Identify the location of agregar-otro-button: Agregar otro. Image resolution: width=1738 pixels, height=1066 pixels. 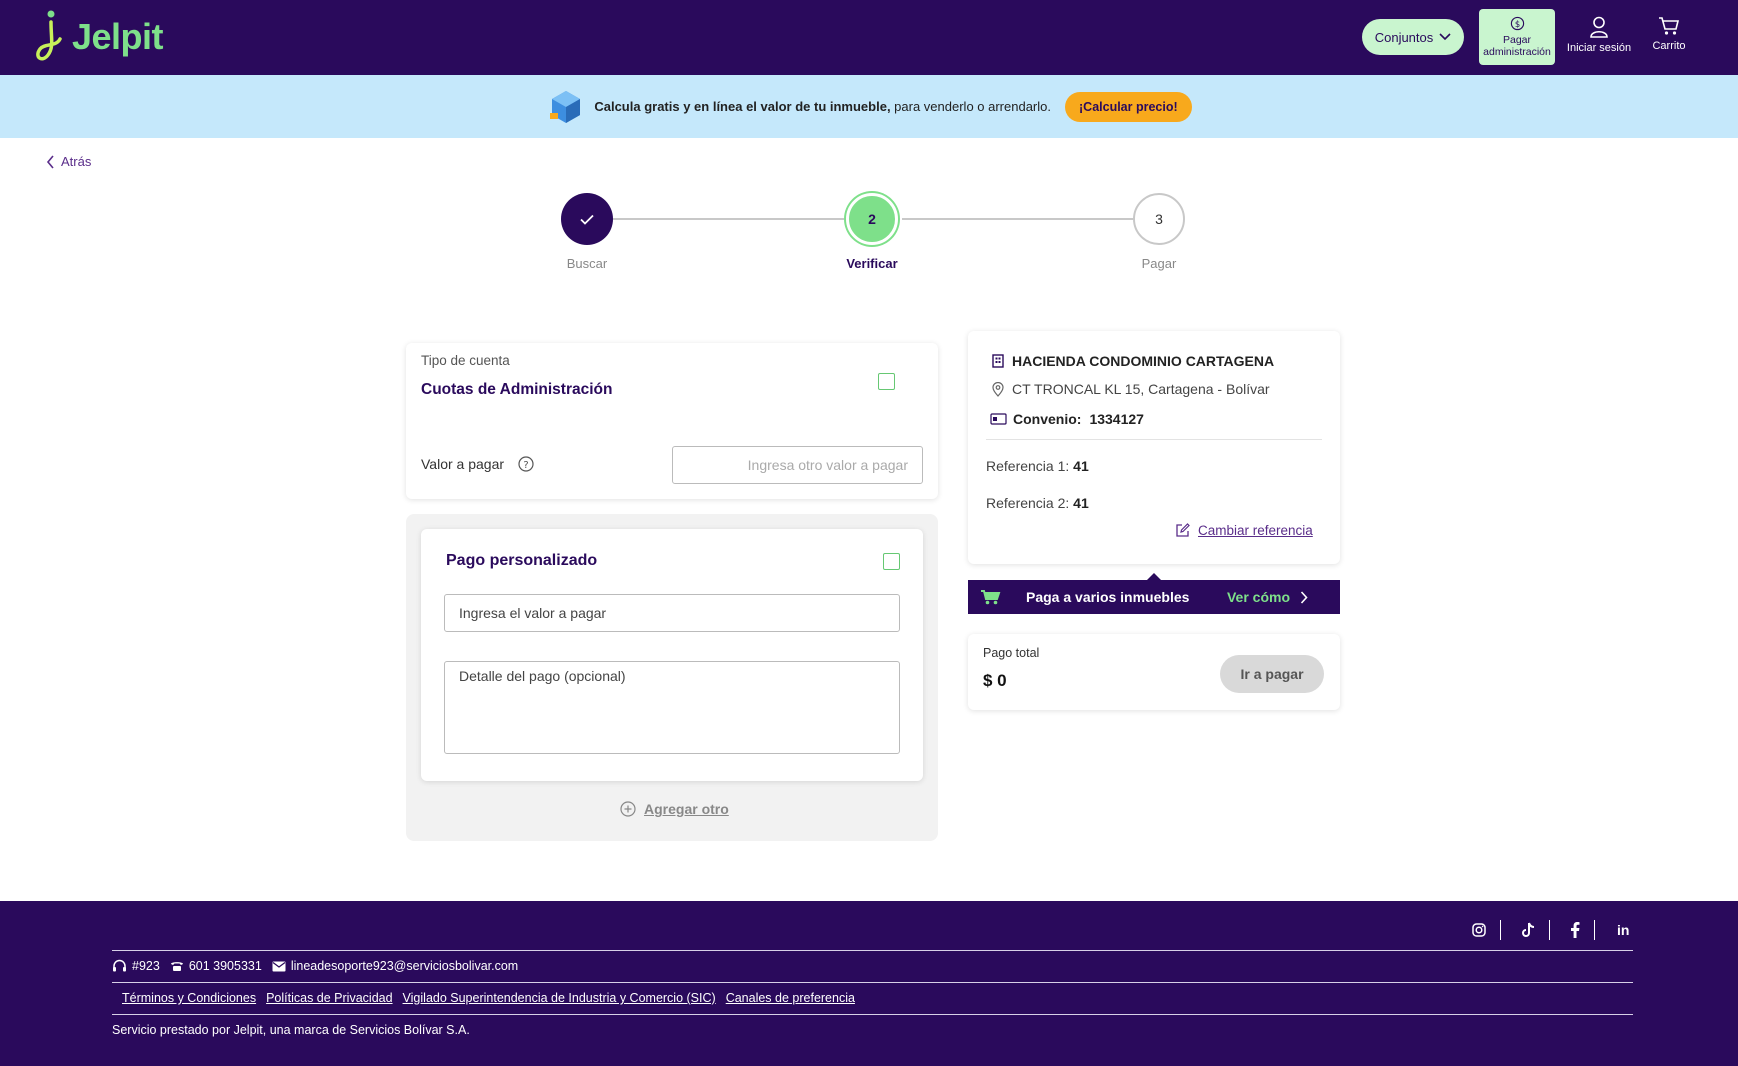
(674, 809).